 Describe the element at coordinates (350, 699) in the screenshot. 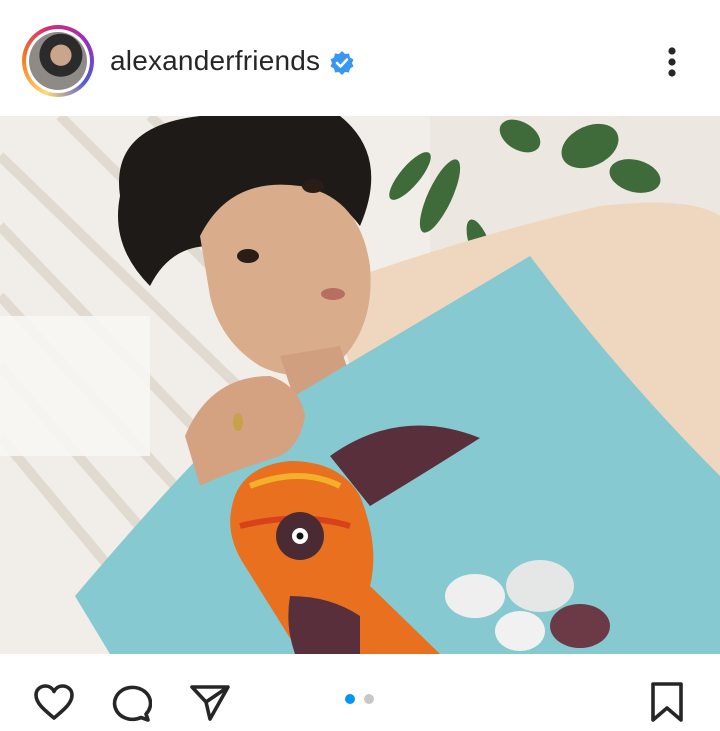

I see `carousel-dot-active` at that location.